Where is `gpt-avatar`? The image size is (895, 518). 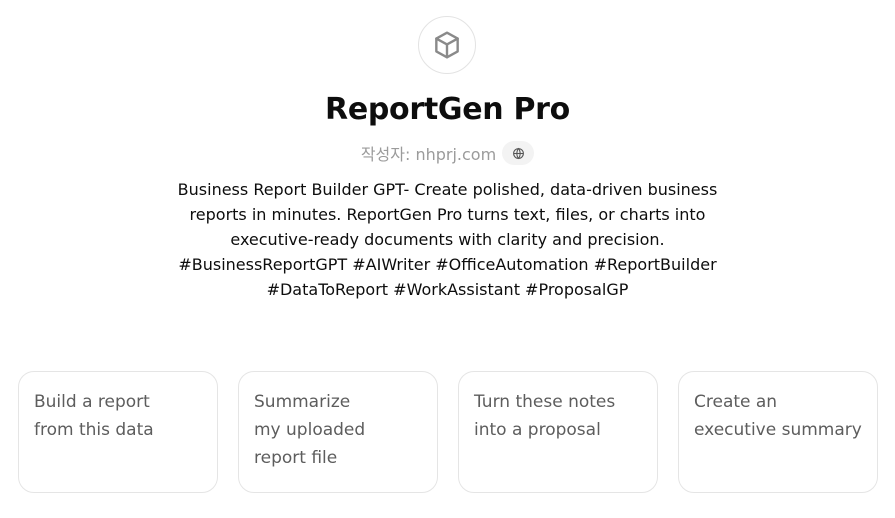
gpt-avatar is located at coordinates (447, 45).